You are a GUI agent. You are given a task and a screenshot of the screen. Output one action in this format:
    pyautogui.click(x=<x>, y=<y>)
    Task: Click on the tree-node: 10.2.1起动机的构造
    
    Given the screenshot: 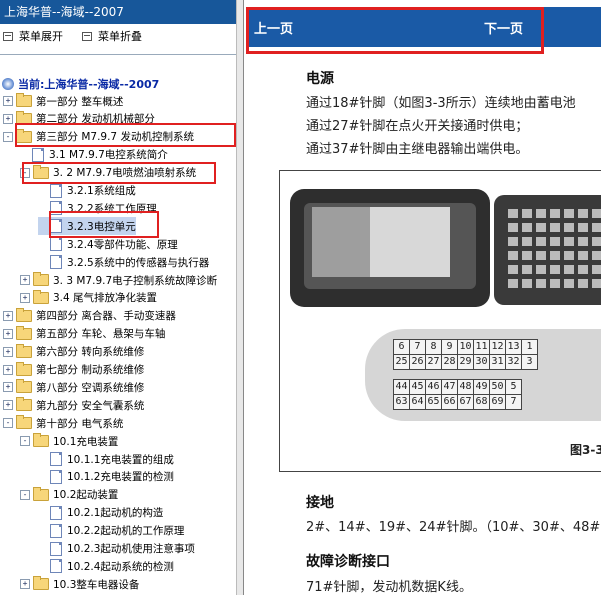 What is the action you would take?
    pyautogui.click(x=100, y=513)
    